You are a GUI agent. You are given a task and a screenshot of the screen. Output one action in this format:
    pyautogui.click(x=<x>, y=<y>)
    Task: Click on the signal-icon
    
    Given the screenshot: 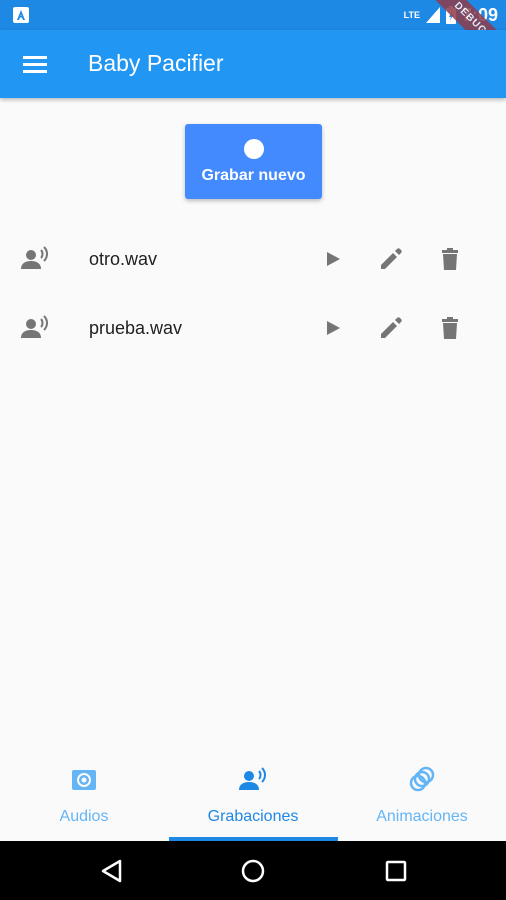 What is the action you would take?
    pyautogui.click(x=432, y=15)
    